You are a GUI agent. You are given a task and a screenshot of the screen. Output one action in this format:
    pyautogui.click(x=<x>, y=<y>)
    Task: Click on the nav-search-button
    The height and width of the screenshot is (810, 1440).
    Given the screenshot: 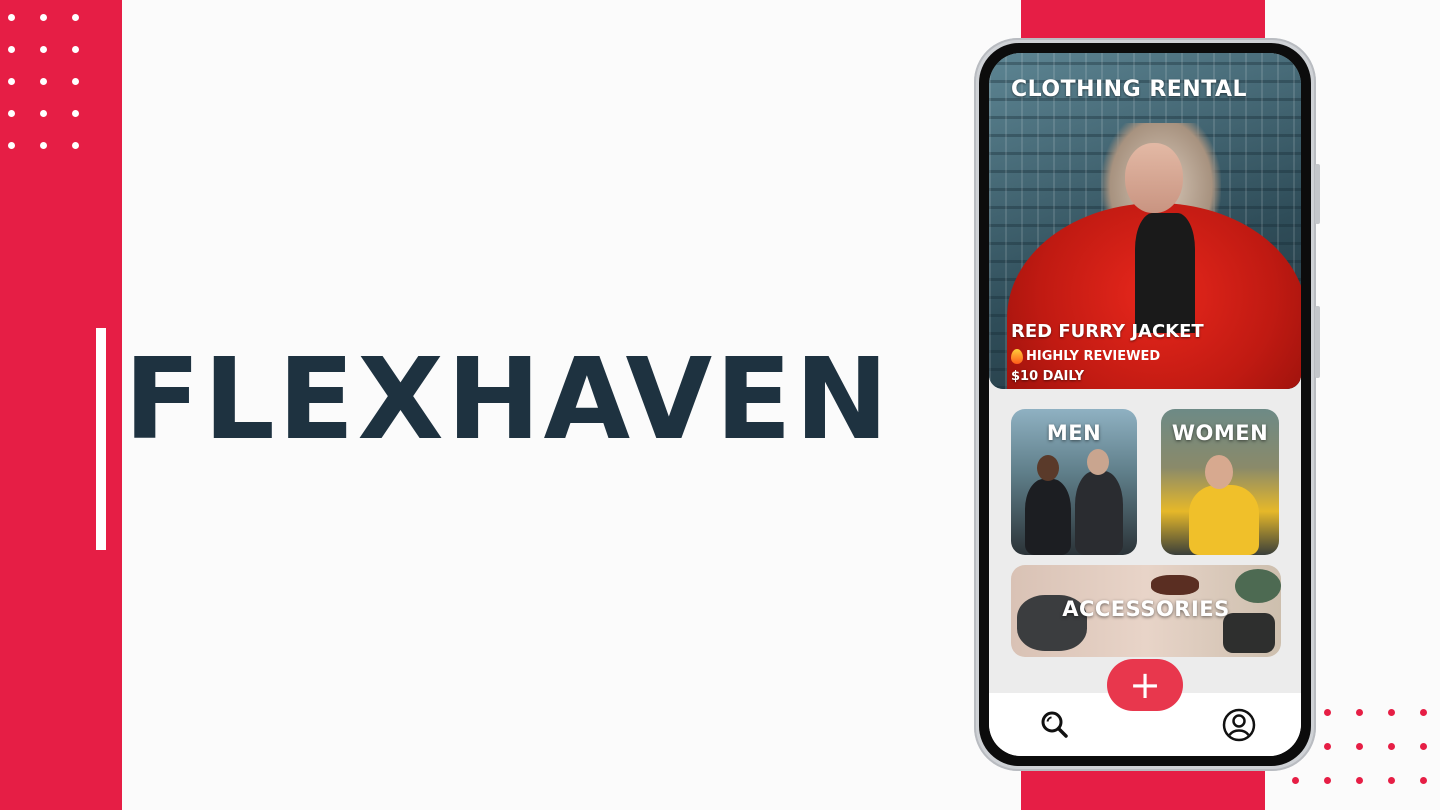 What is the action you would take?
    pyautogui.click(x=1055, y=725)
    